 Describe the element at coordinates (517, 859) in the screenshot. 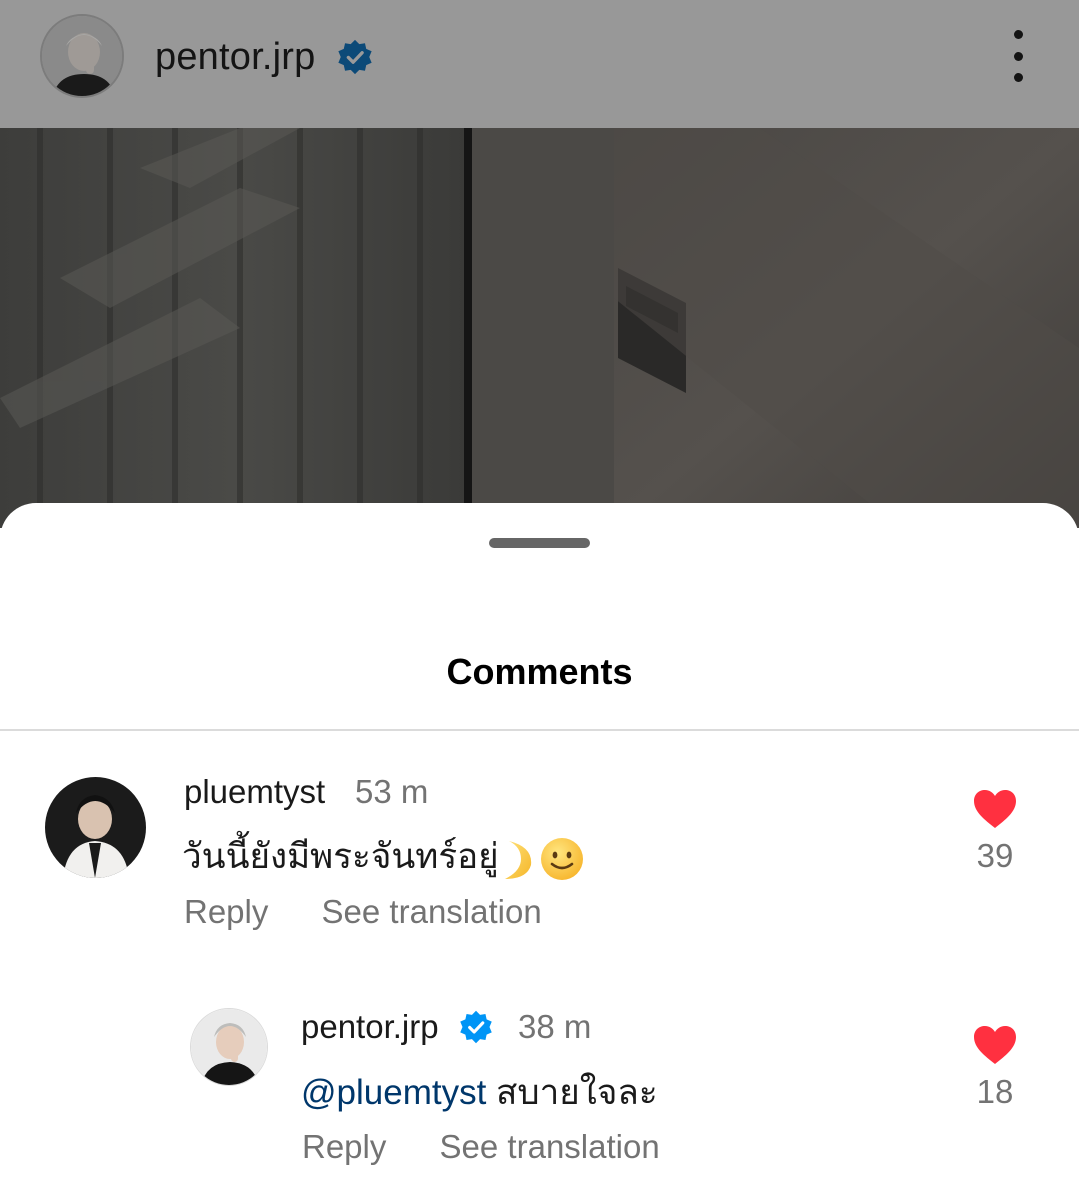

I see `crescent-moon-icon` at that location.